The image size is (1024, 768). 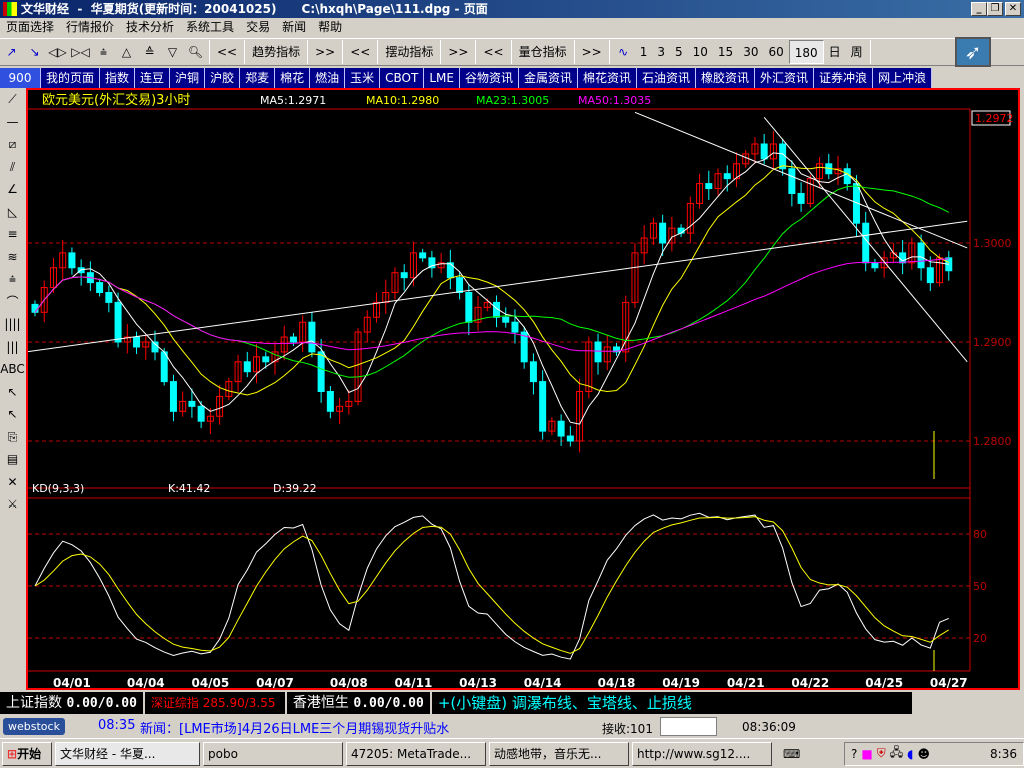 I want to click on drawing-tool-icon-14: ↖, so click(x=12, y=414).